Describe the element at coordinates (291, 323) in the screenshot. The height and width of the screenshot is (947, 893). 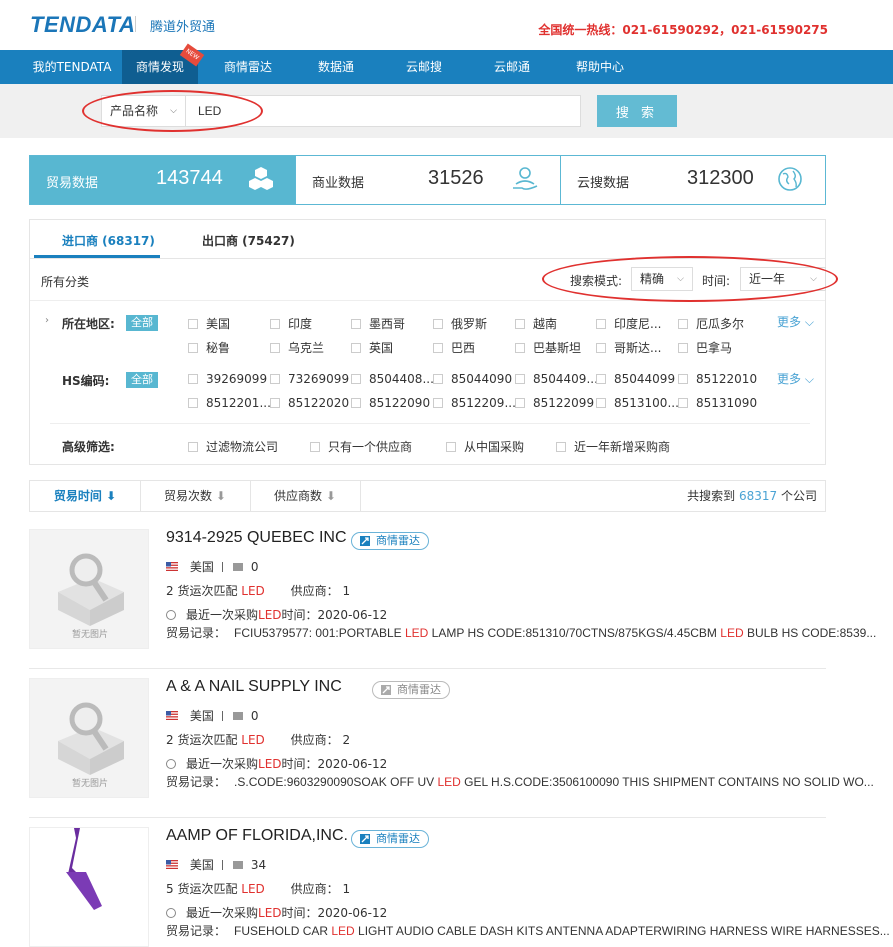
I see `region-option: 印度` at that location.